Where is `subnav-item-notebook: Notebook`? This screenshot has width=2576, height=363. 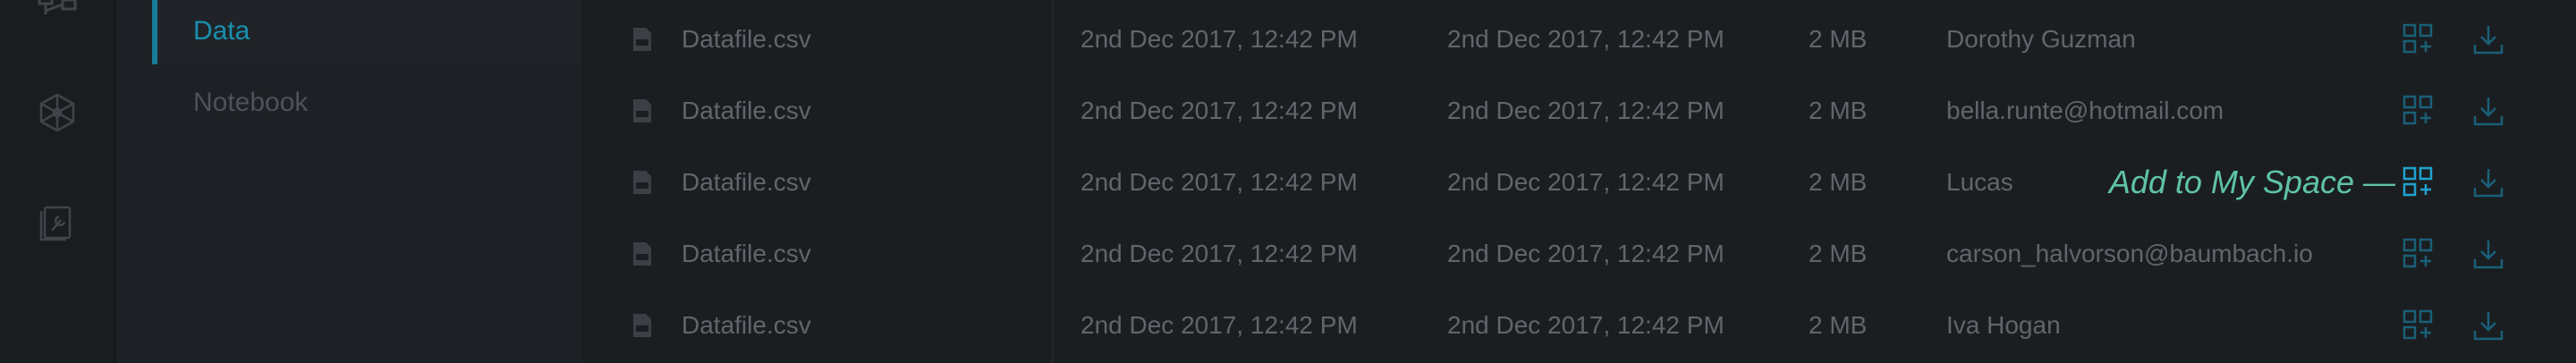 subnav-item-notebook: Notebook is located at coordinates (366, 103).